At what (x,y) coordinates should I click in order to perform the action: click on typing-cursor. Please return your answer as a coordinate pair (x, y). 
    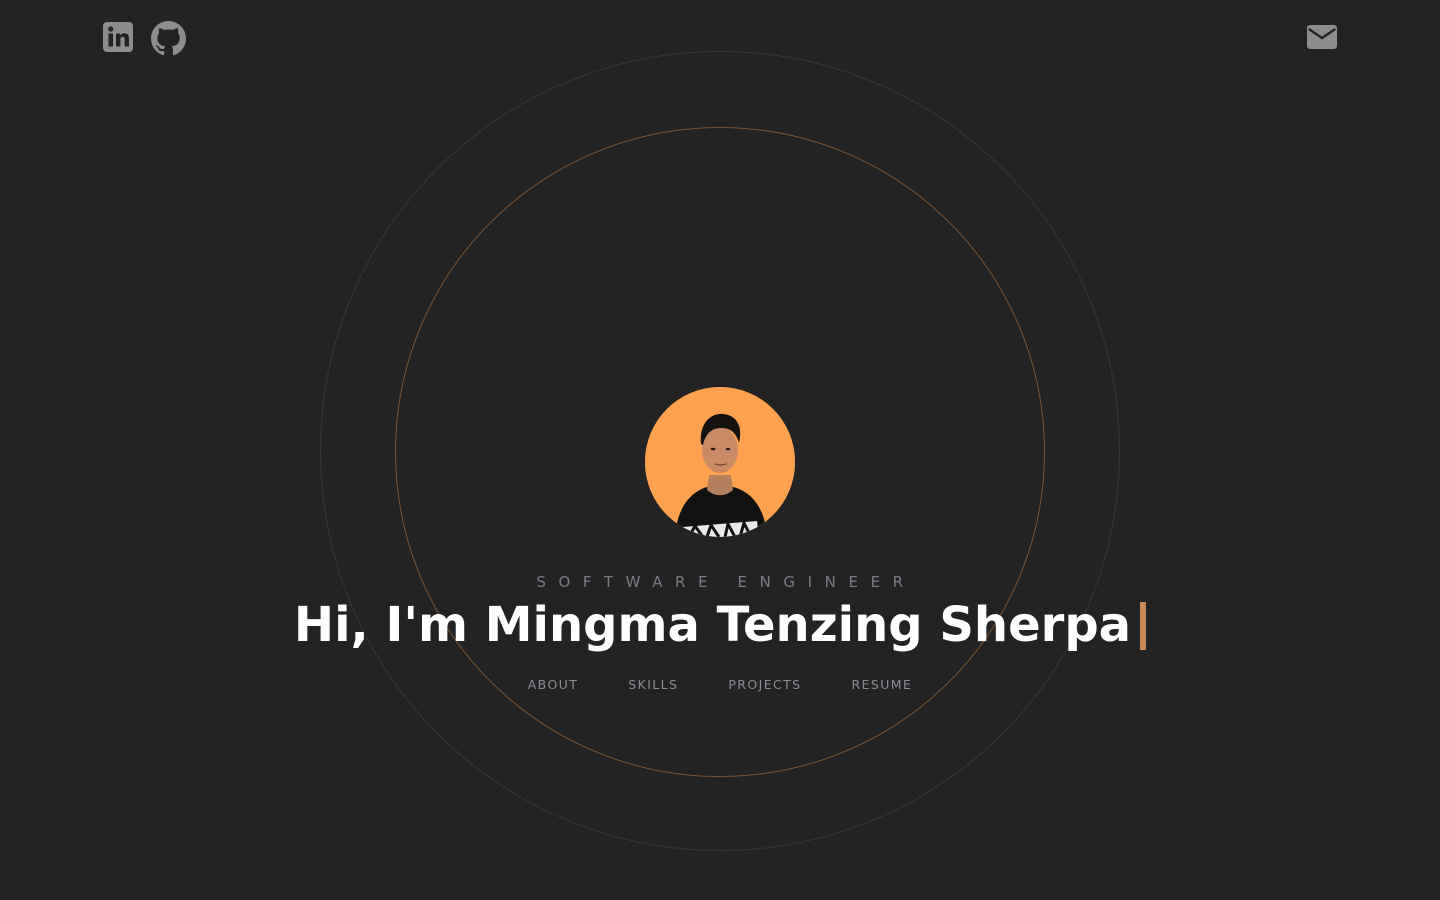
    Looking at the image, I should click on (1143, 626).